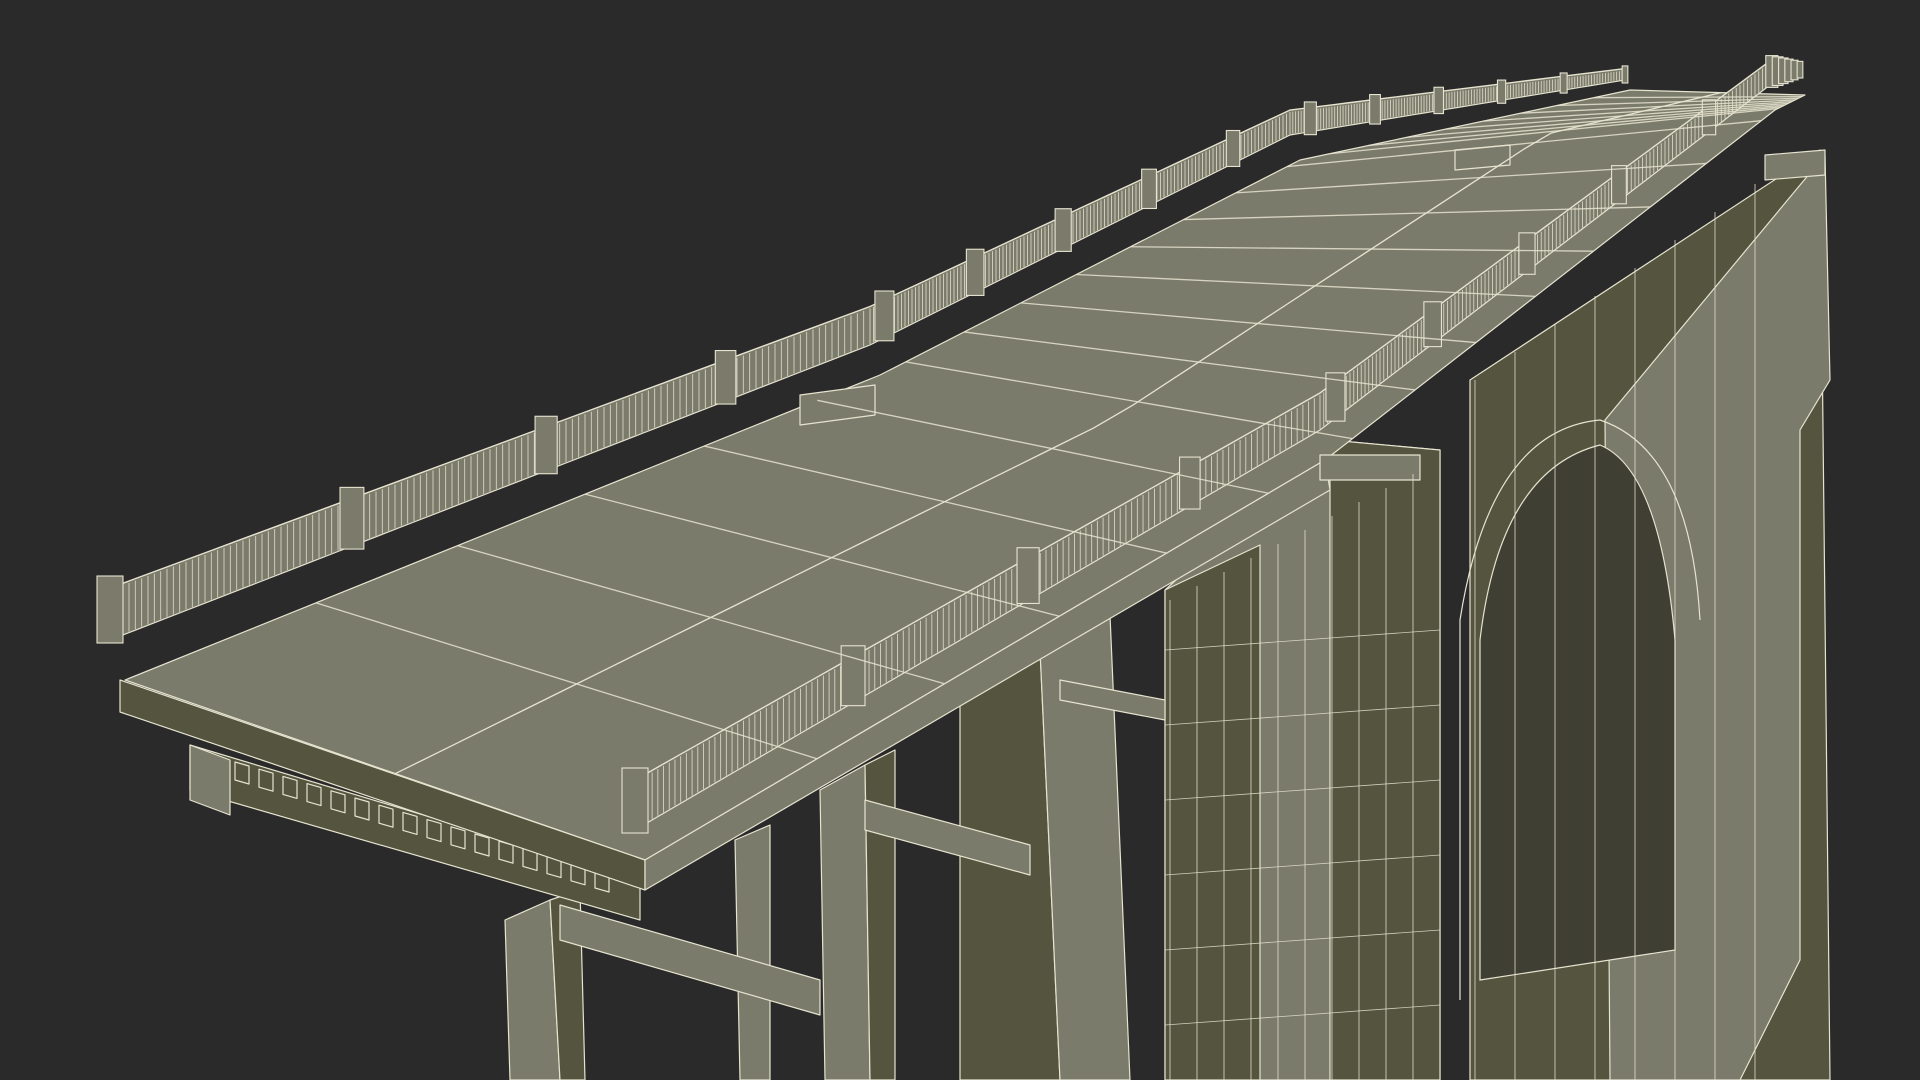 This screenshot has height=1080, width=1920. What do you see at coordinates (1385, 759) in the screenshot?
I see `central-pier-shadow` at bounding box center [1385, 759].